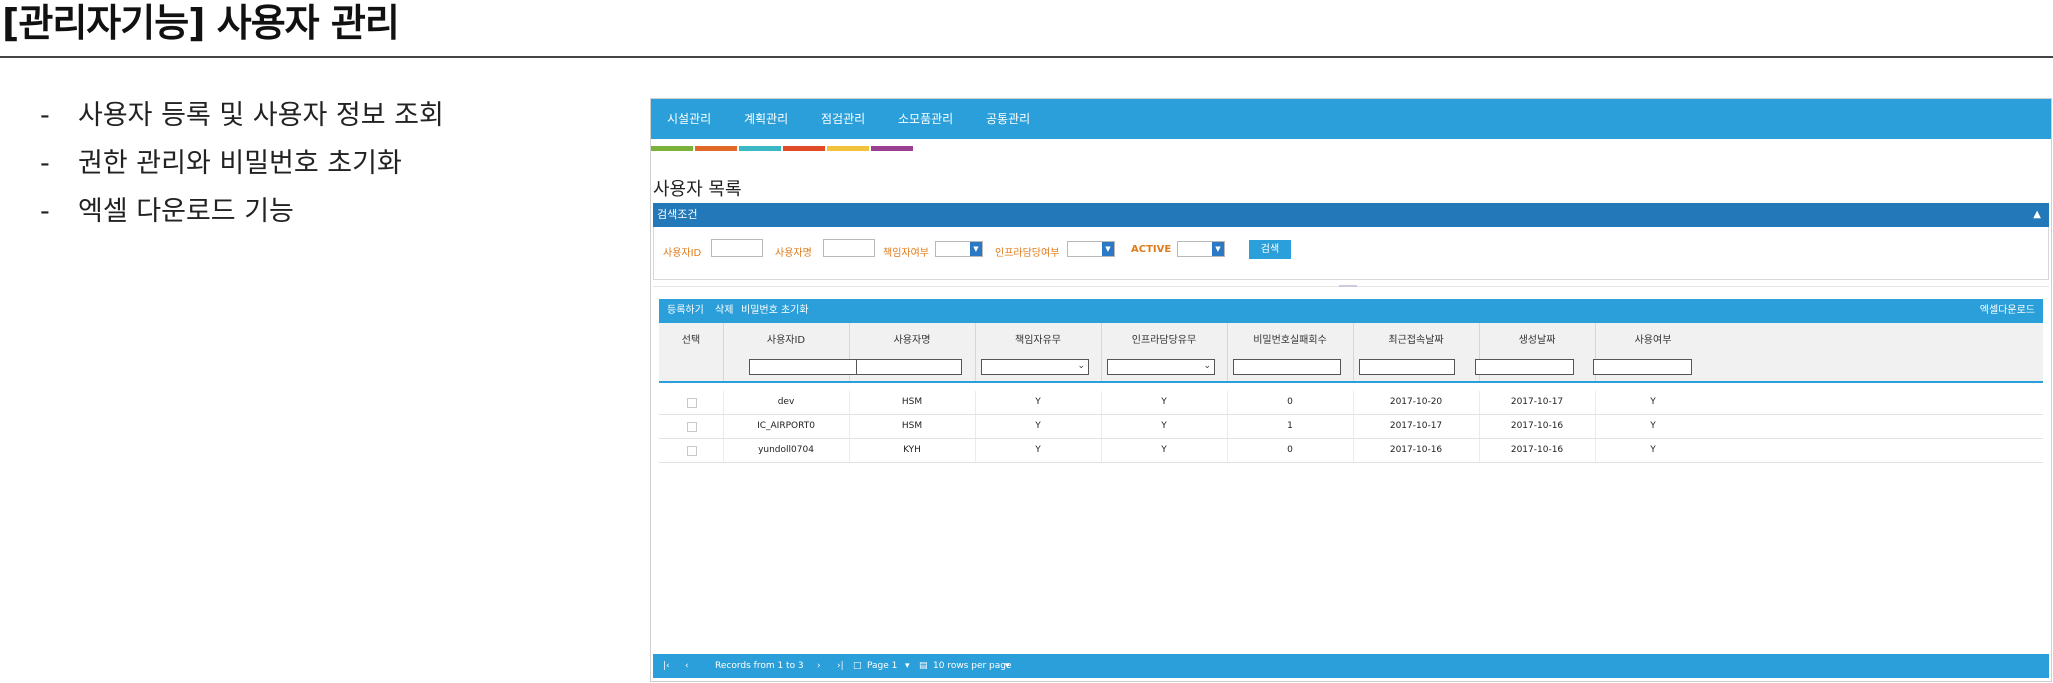 The width and height of the screenshot is (2053, 683). What do you see at coordinates (912, 338) in the screenshot?
I see `column-header: 사용자명` at bounding box center [912, 338].